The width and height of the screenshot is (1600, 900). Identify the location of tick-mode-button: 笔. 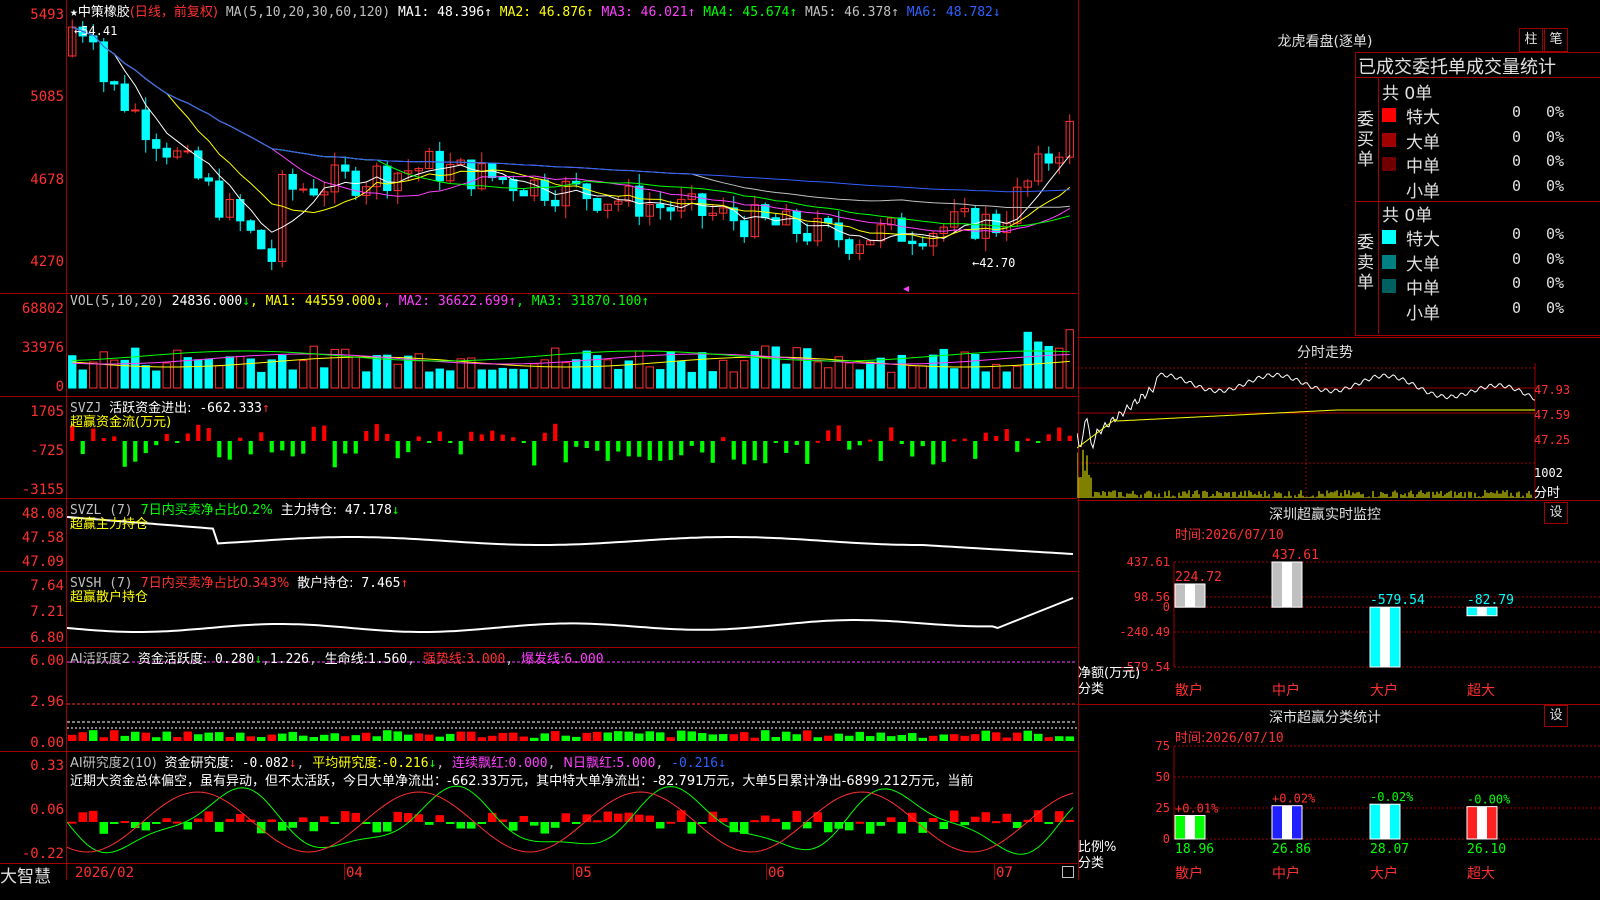
(1556, 40).